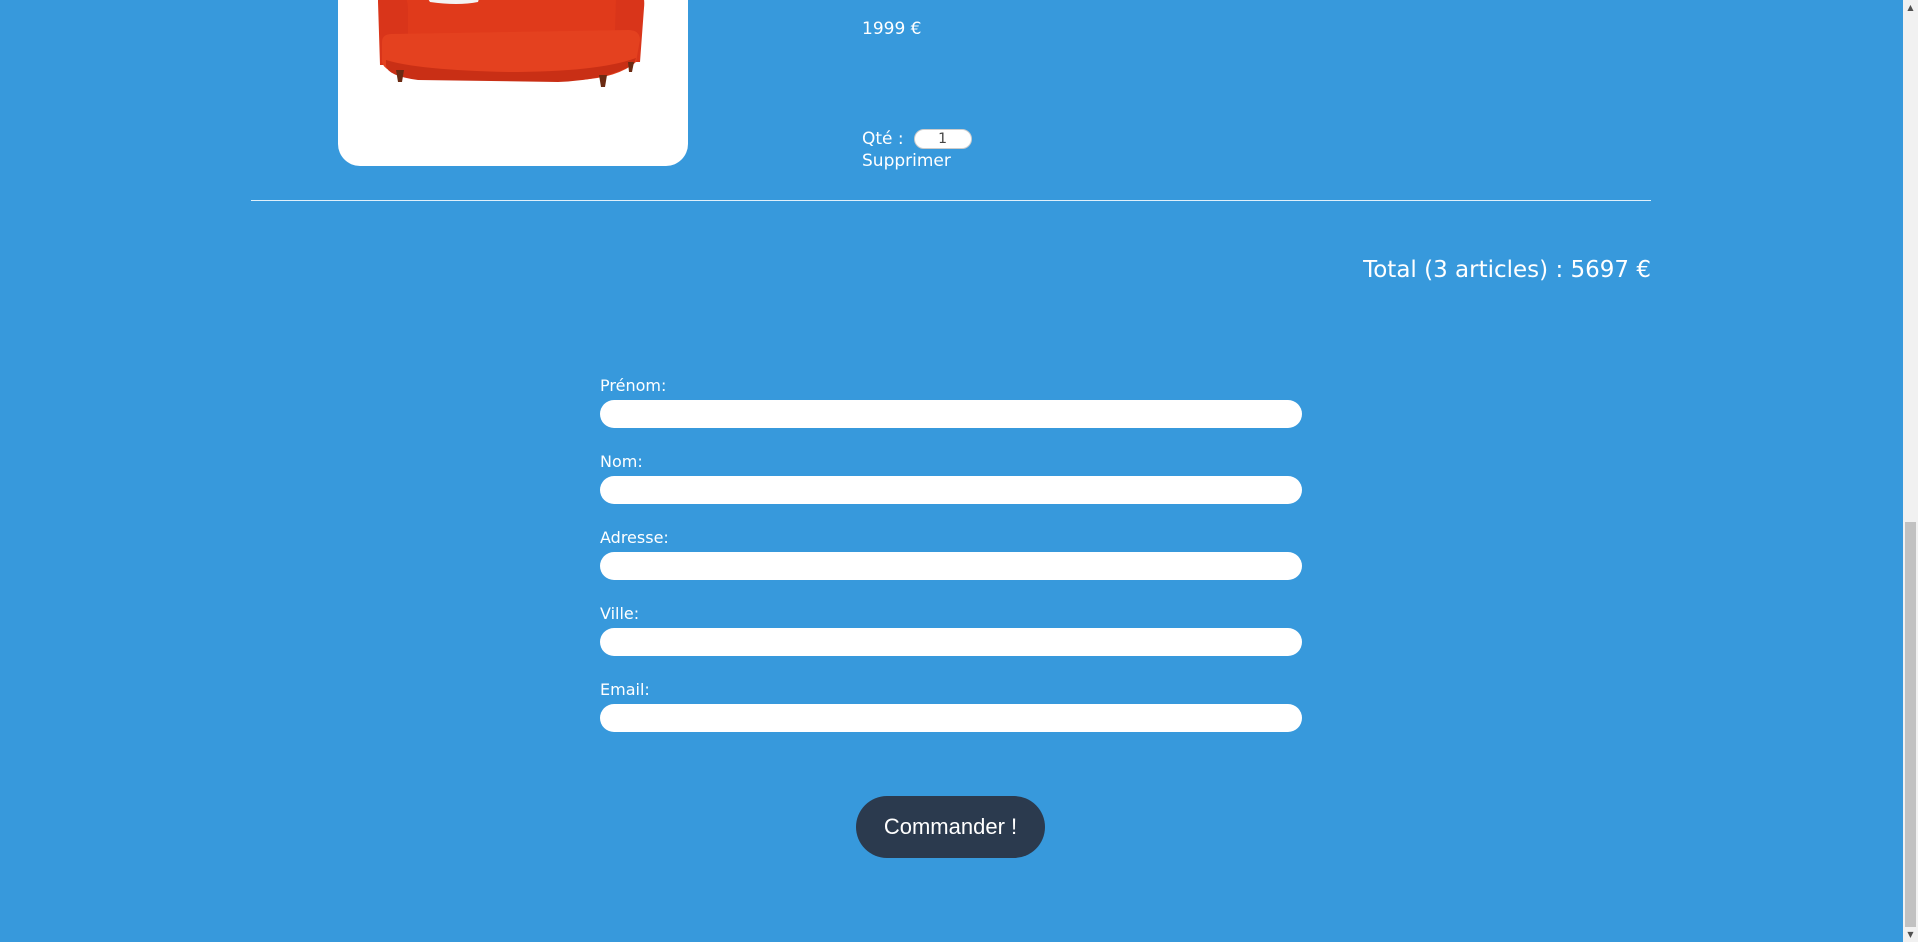 The image size is (1918, 942). Describe the element at coordinates (634, 537) in the screenshot. I see `address-label: Adresse:` at that location.